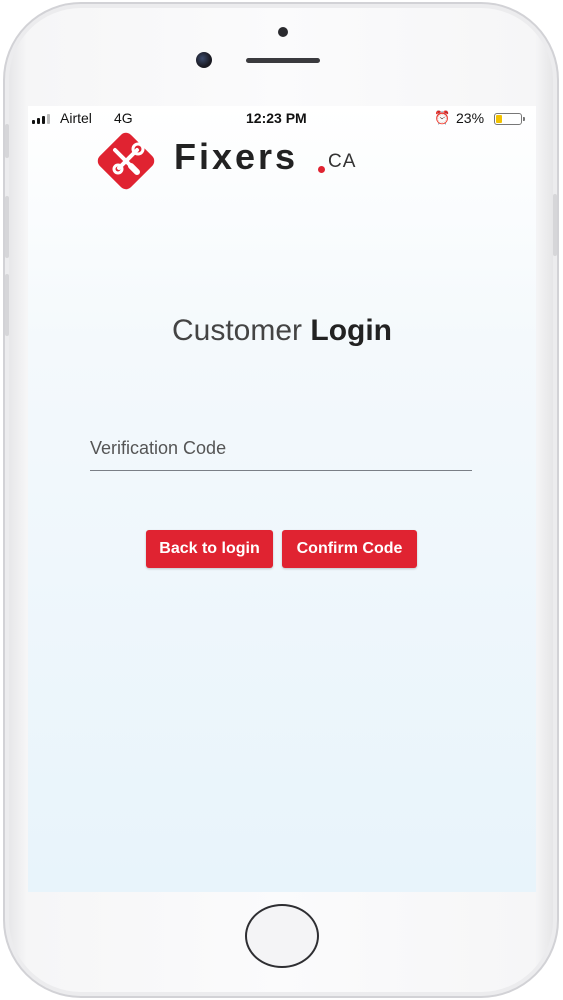  I want to click on volume-up-button, so click(7, 227).